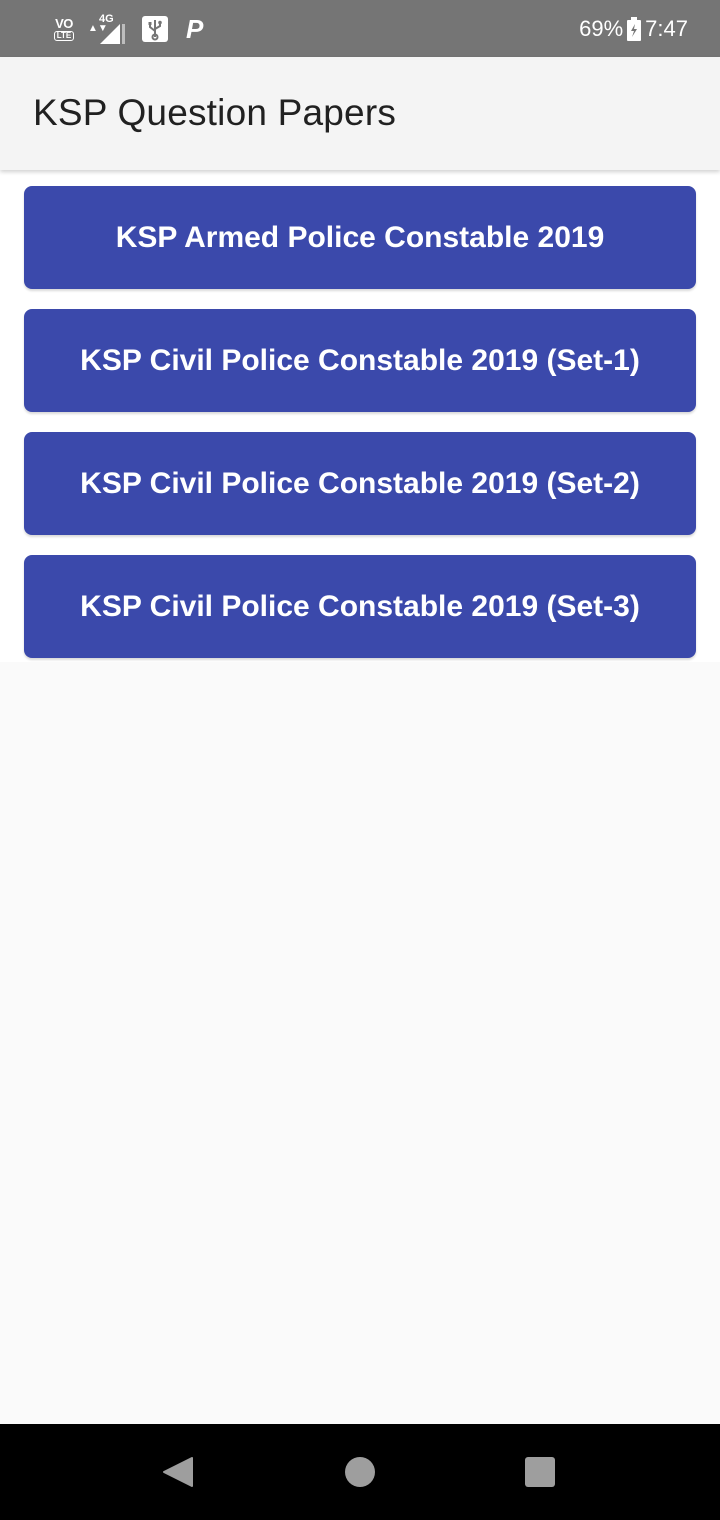 The width and height of the screenshot is (720, 1520). I want to click on status-bar-left: VO LTE ▲▼ 4G P, so click(130, 29).